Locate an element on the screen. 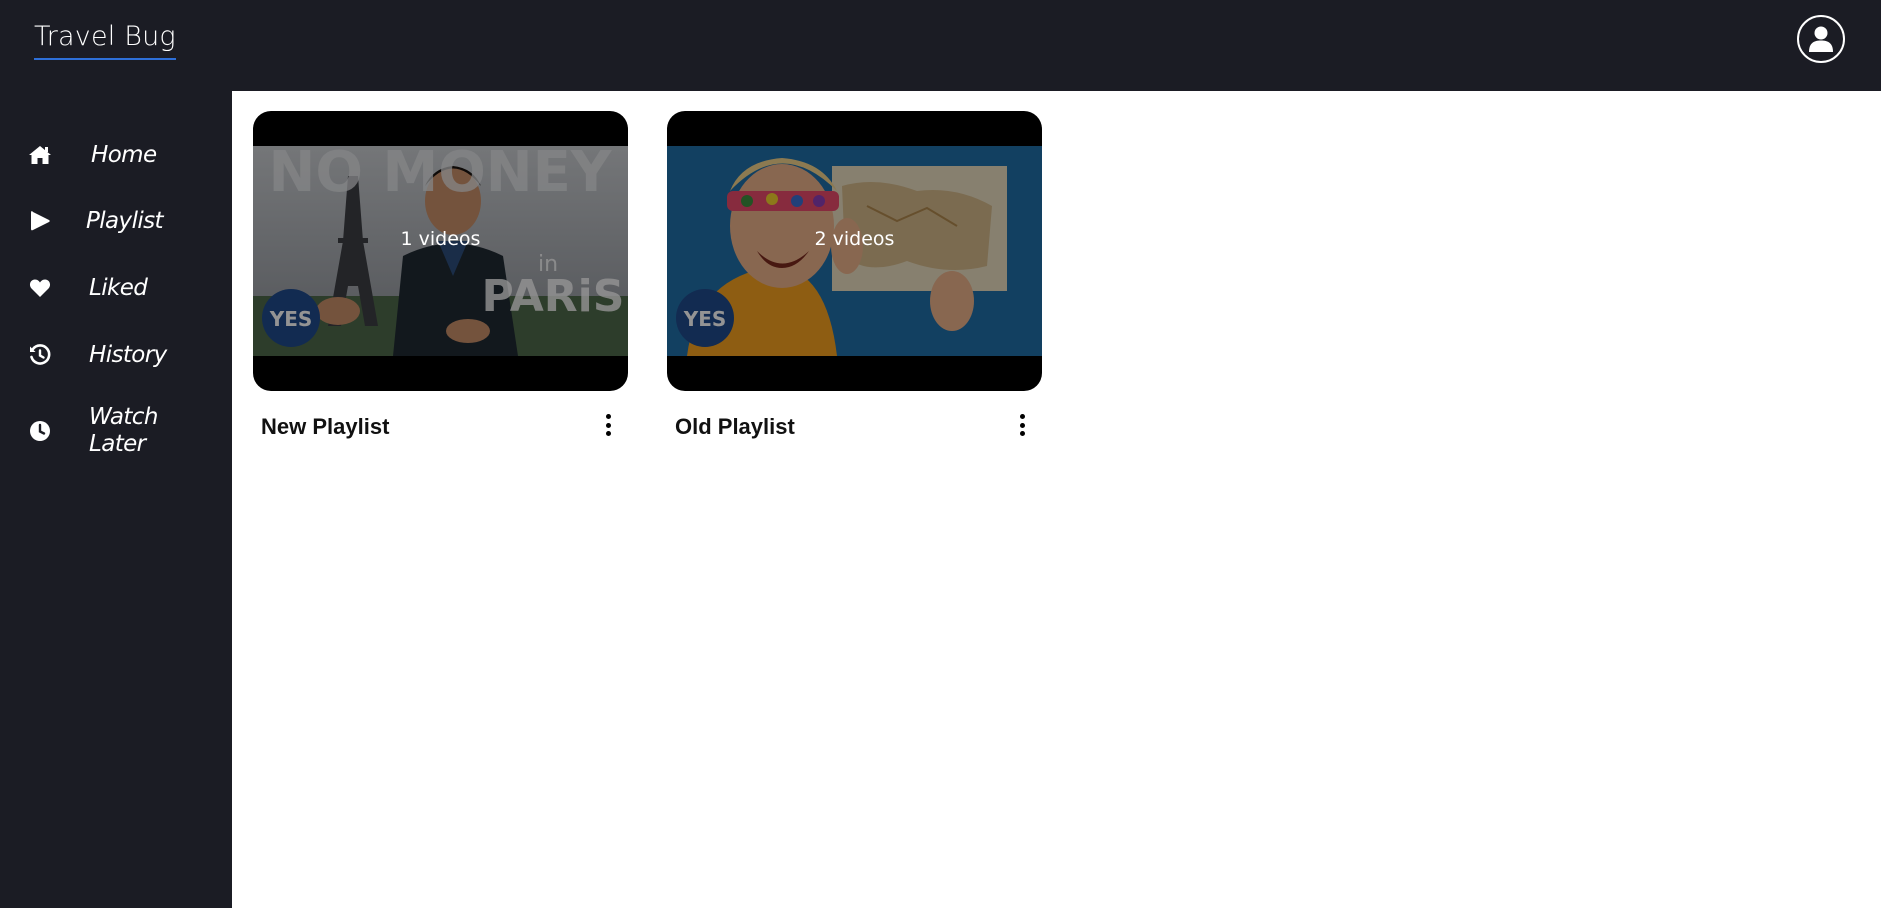 The width and height of the screenshot is (1881, 908). playlist-title: Old Playlist is located at coordinates (735, 427).